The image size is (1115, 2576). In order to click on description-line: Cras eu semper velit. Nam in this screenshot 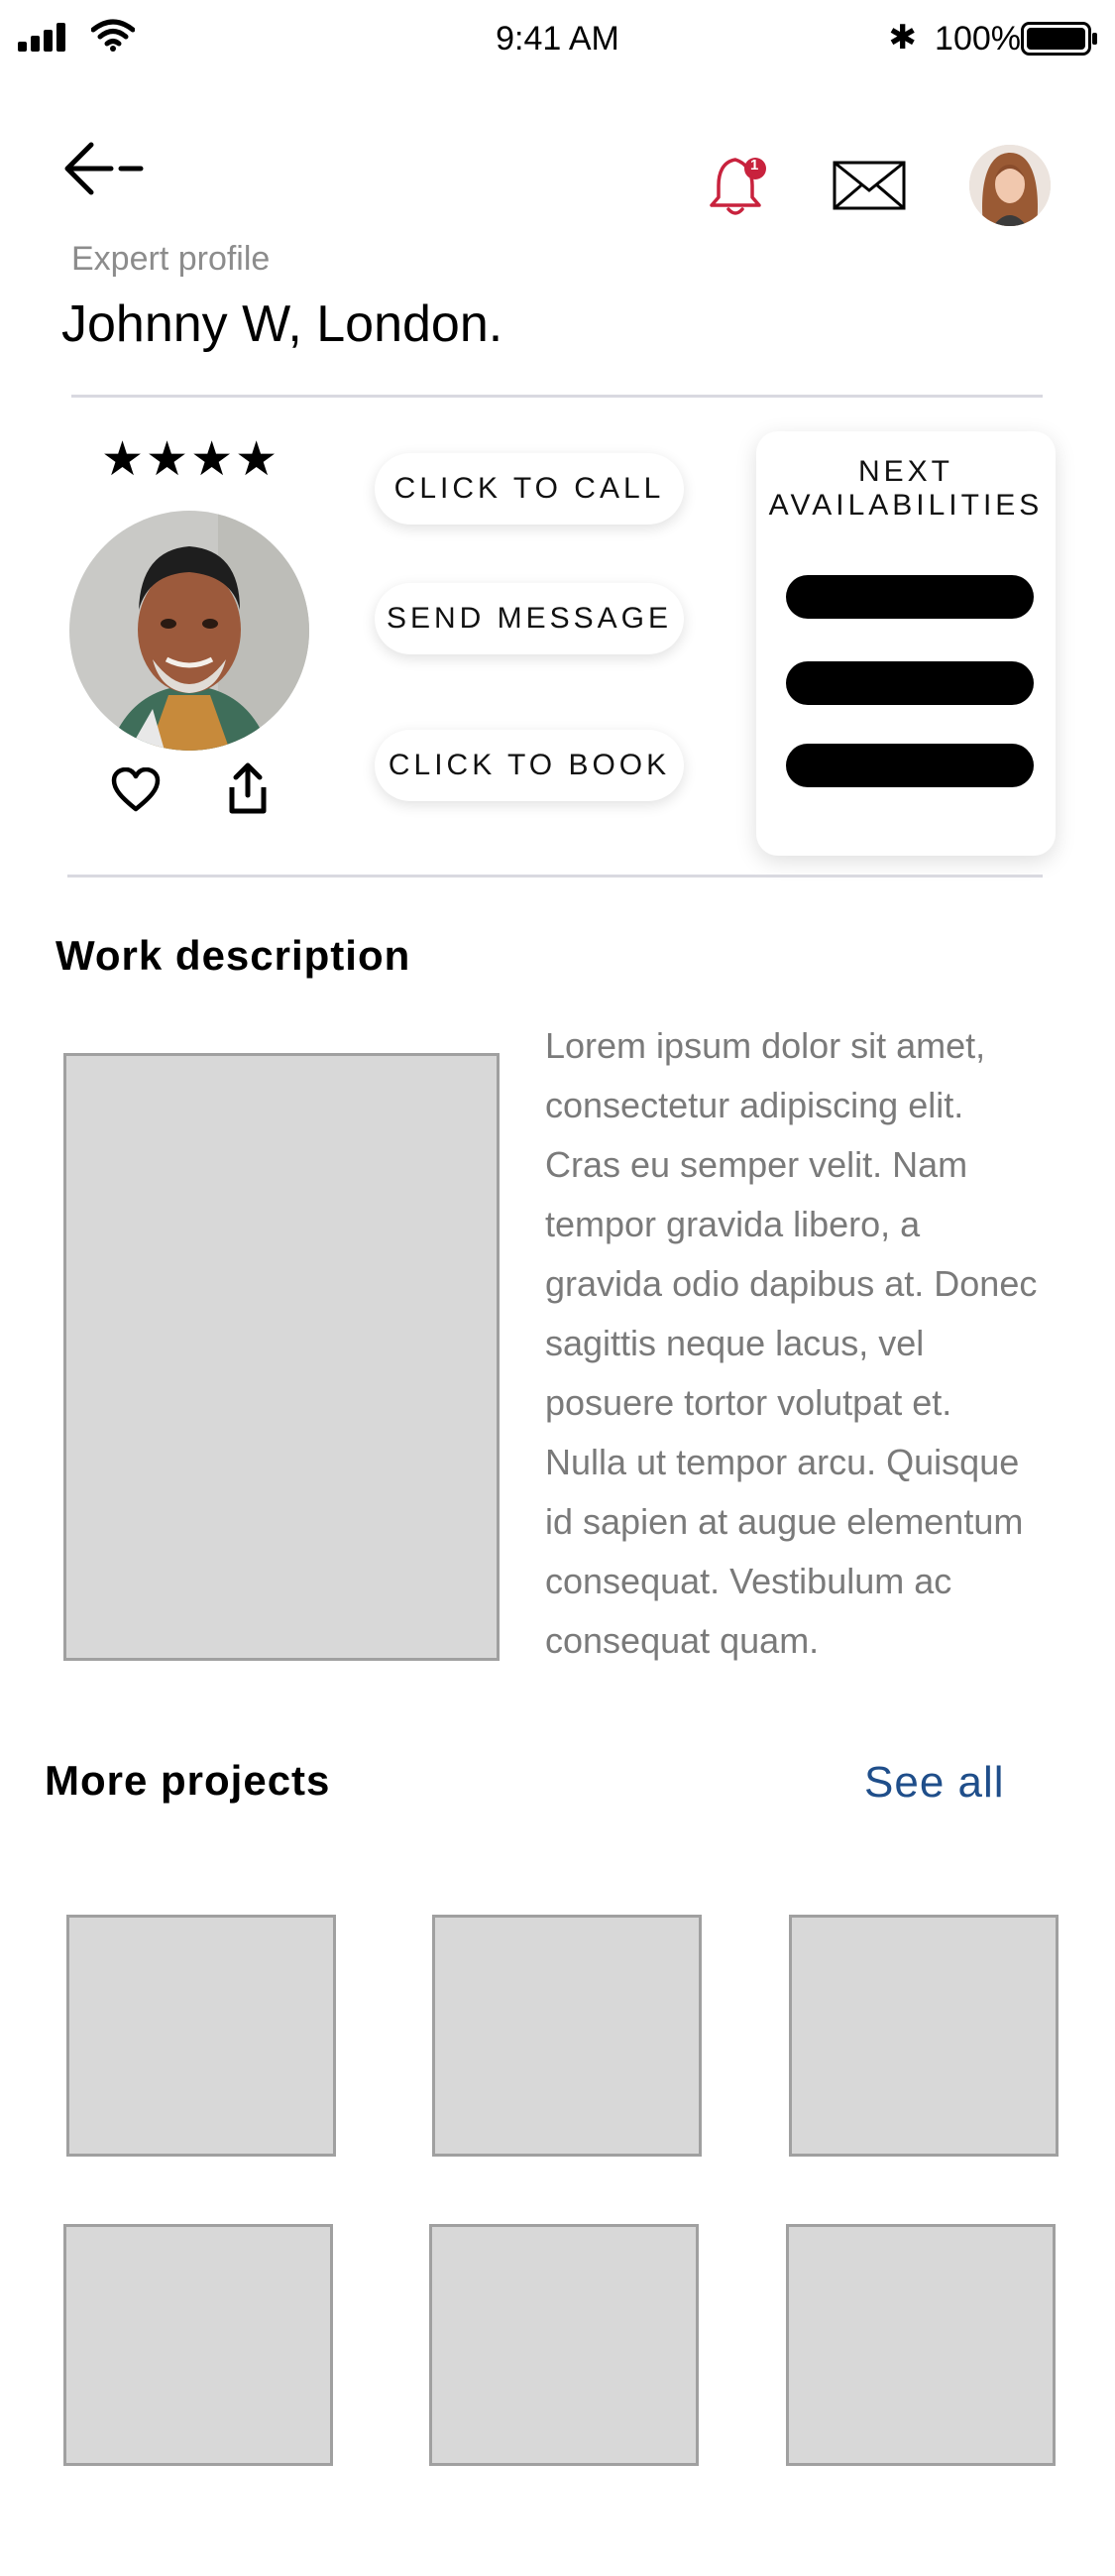, I will do `click(756, 1164)`.